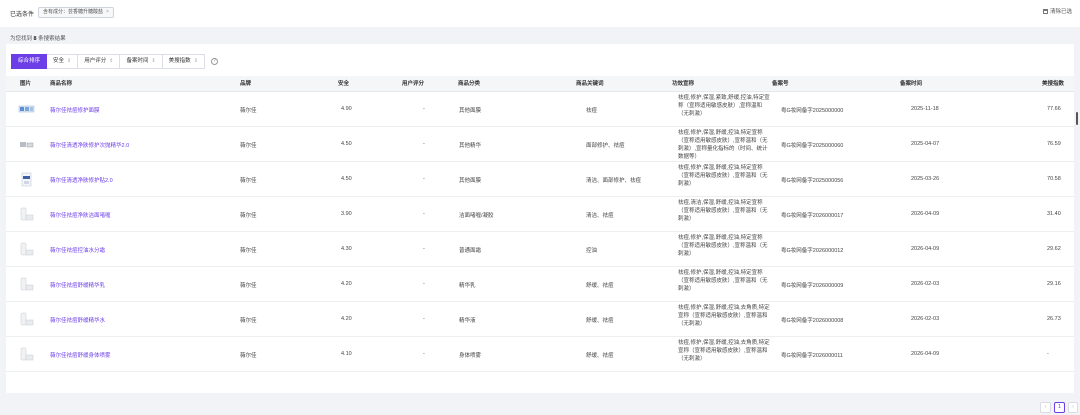 This screenshot has width=1080, height=415. I want to click on filter-tag: 含有成分：芸香糖升糖酸盐 ×, so click(76, 12).